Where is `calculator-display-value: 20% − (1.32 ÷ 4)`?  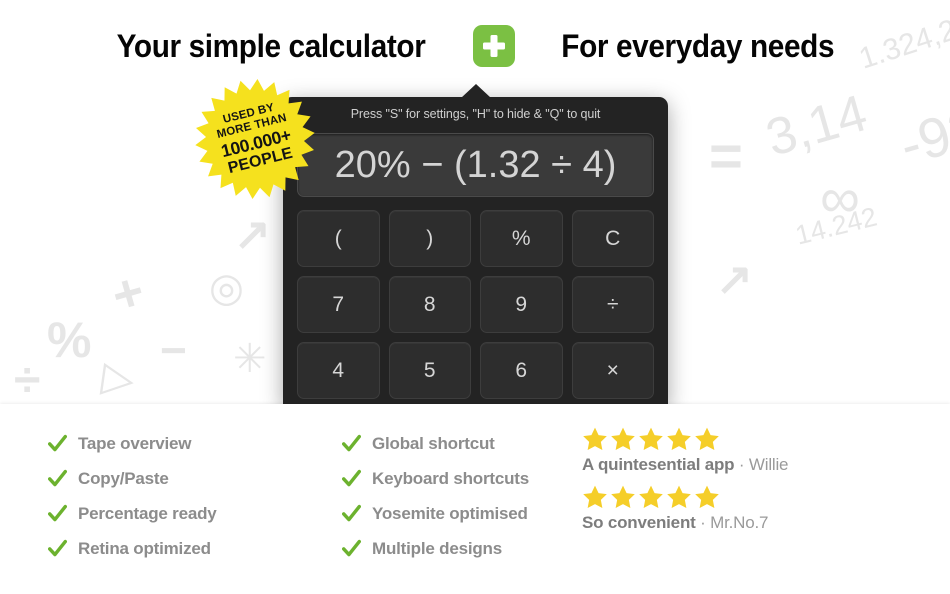
calculator-display-value: 20% − (1.32 ÷ 4) is located at coordinates (475, 164).